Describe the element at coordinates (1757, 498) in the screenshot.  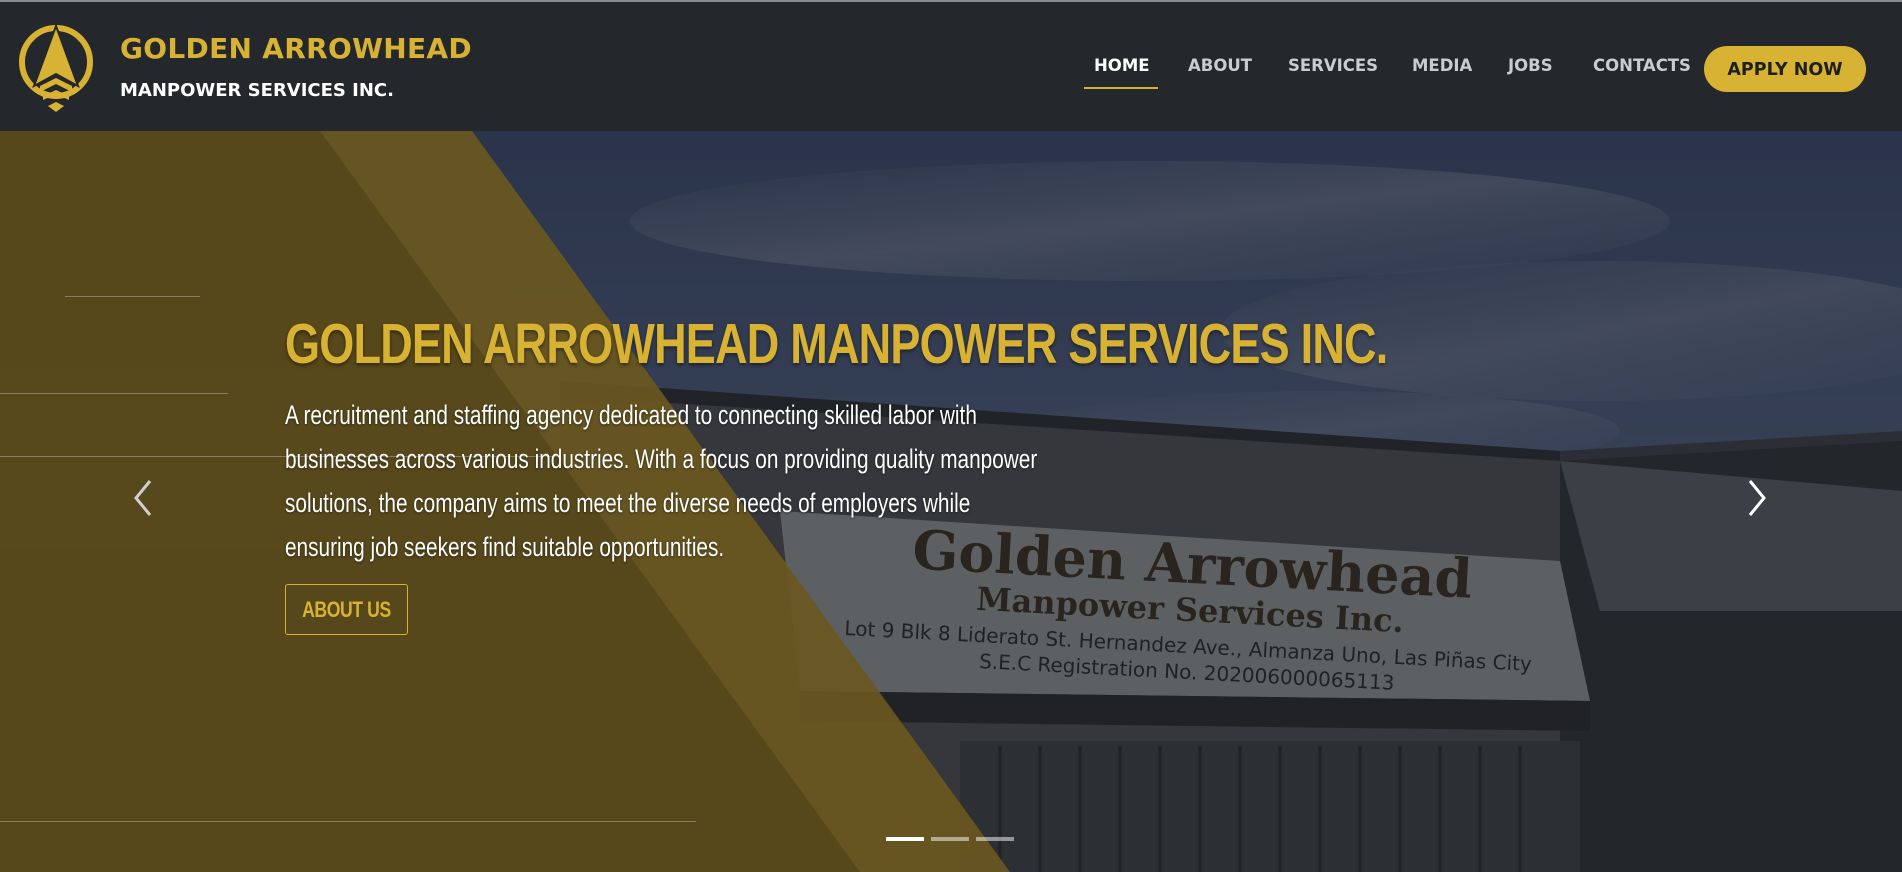
I see `chevron-right-icon` at that location.